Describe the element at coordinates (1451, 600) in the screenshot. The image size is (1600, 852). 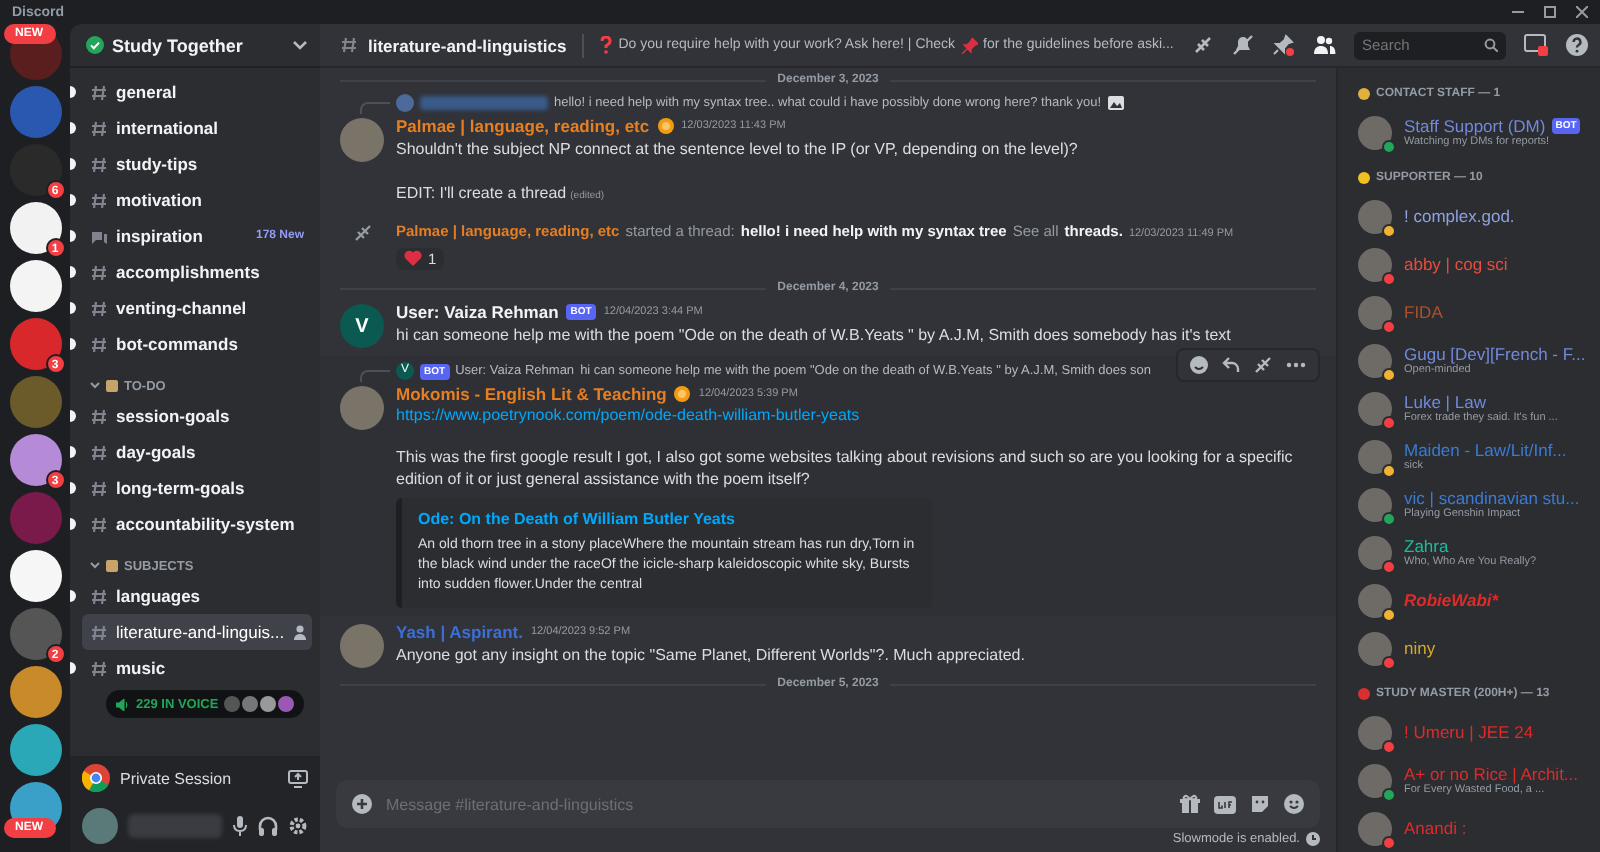
I see `member-name: RobieWabi*` at that location.